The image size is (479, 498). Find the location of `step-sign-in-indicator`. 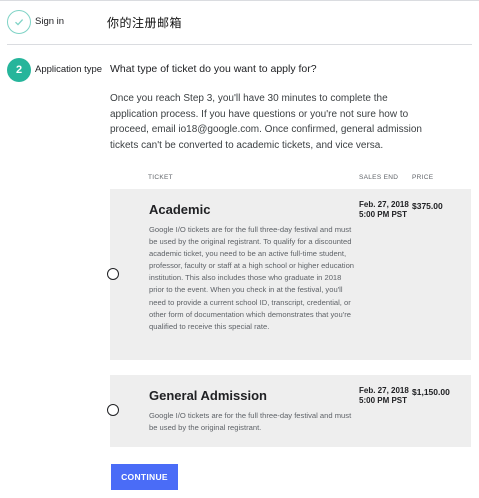

step-sign-in-indicator is located at coordinates (19, 22).